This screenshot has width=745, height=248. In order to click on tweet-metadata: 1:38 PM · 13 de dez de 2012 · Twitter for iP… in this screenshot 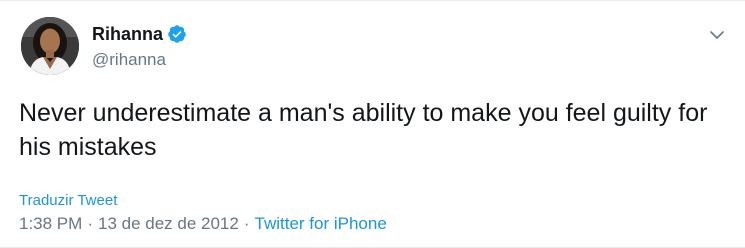, I will do `click(203, 224)`.